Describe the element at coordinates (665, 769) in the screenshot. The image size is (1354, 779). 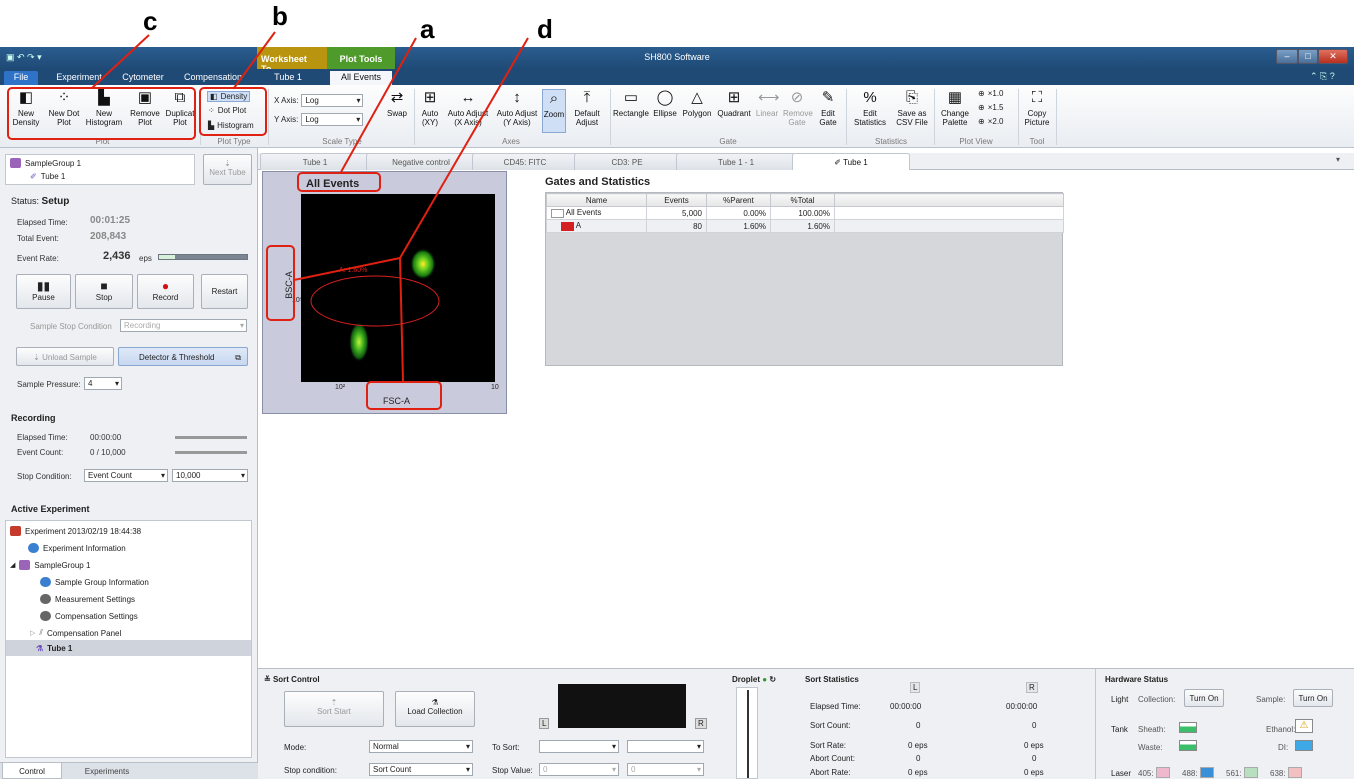
I see `stop-value-right-input: 0` at that location.